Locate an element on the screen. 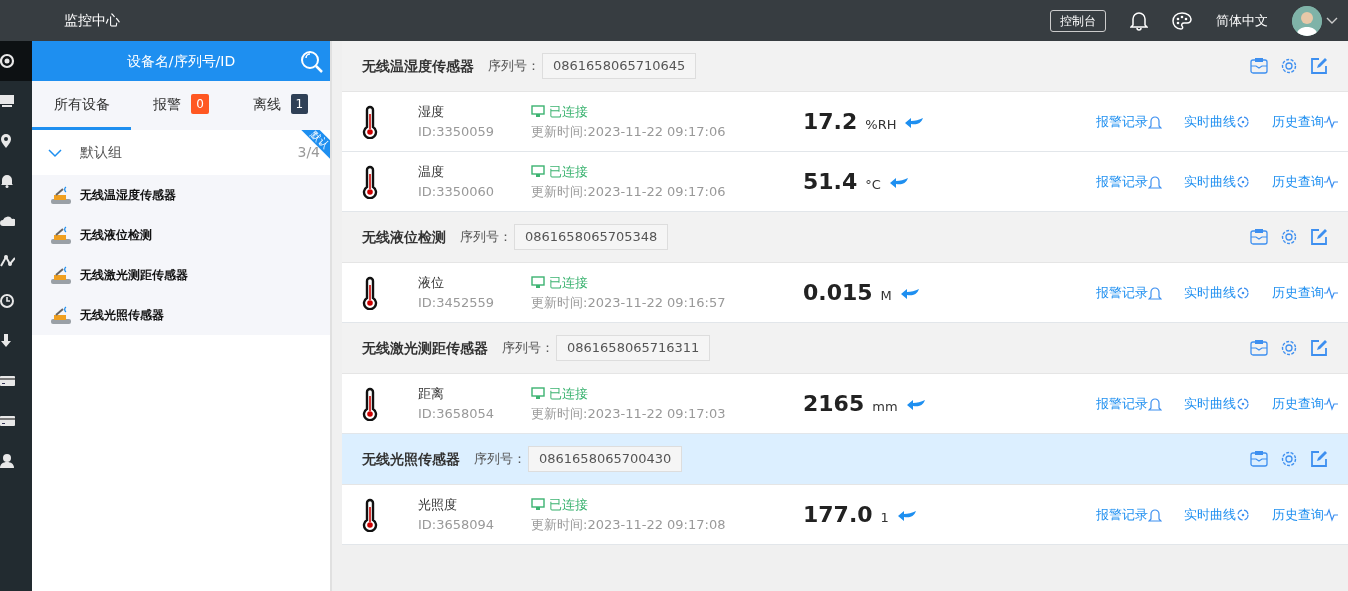 The height and width of the screenshot is (591, 1348). group-header: 无线光照传感器 序列号： 0861658065700430 is located at coordinates (845, 459).